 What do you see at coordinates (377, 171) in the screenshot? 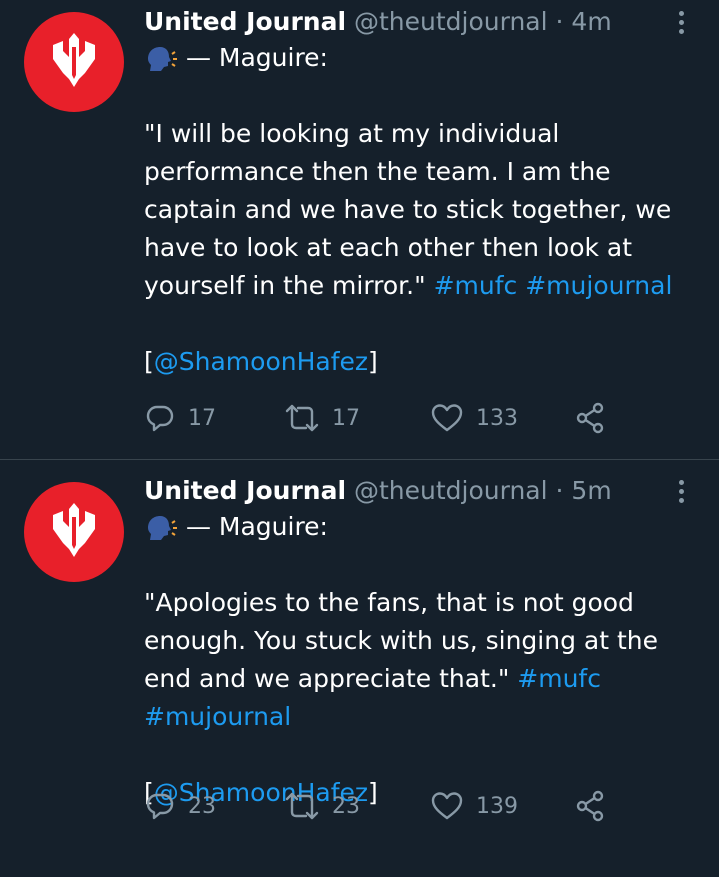
I see `quote-line: performance then the team. I am the` at bounding box center [377, 171].